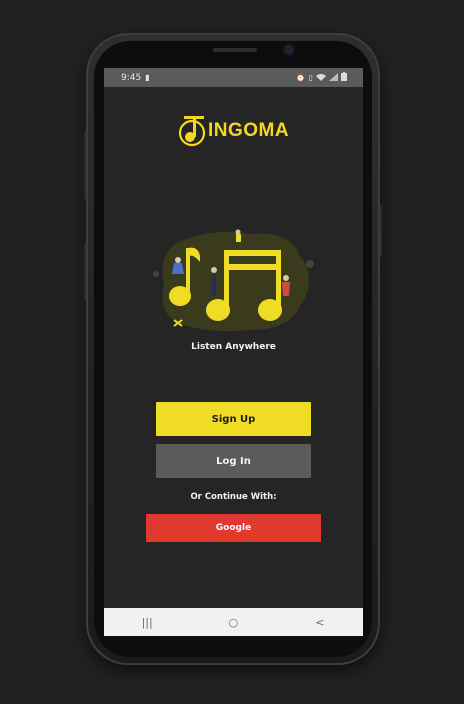  I want to click on log-in-button: Log In, so click(233, 461).